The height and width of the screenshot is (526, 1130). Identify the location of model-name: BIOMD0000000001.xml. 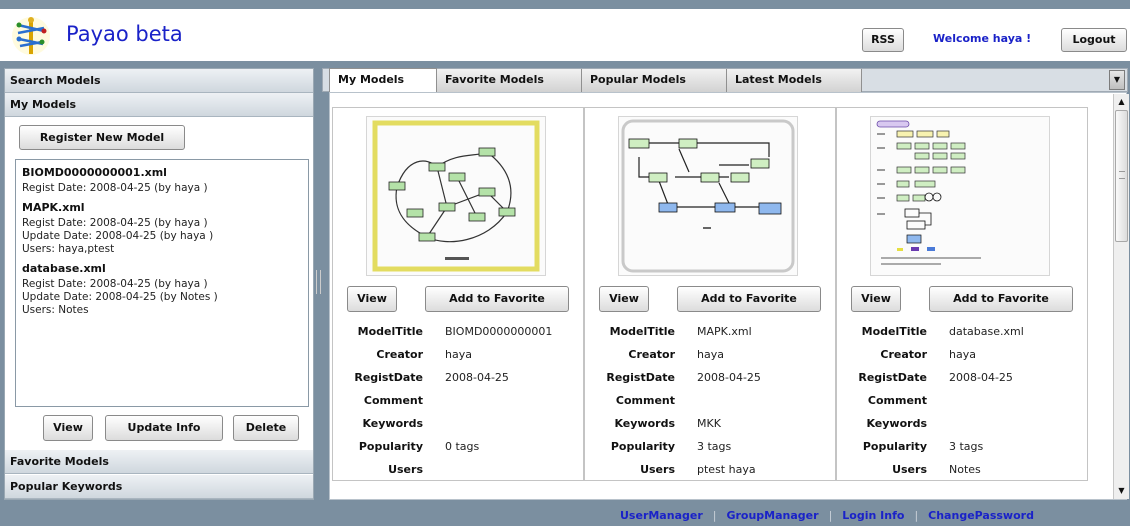
(94, 172).